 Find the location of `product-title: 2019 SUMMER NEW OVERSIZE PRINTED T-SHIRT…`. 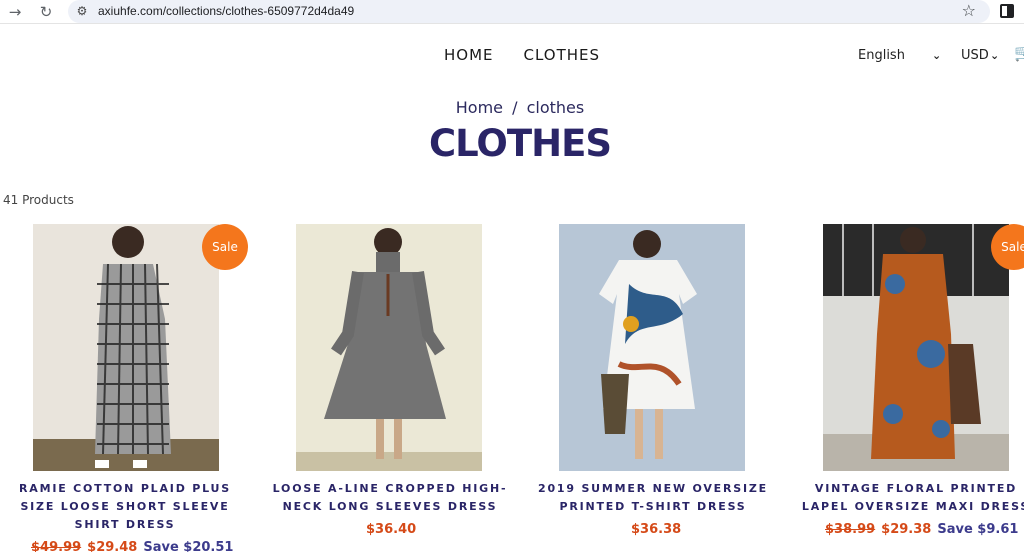

product-title: 2019 SUMMER NEW OVERSIZE PRINTED T-SHIRT… is located at coordinates (653, 498).